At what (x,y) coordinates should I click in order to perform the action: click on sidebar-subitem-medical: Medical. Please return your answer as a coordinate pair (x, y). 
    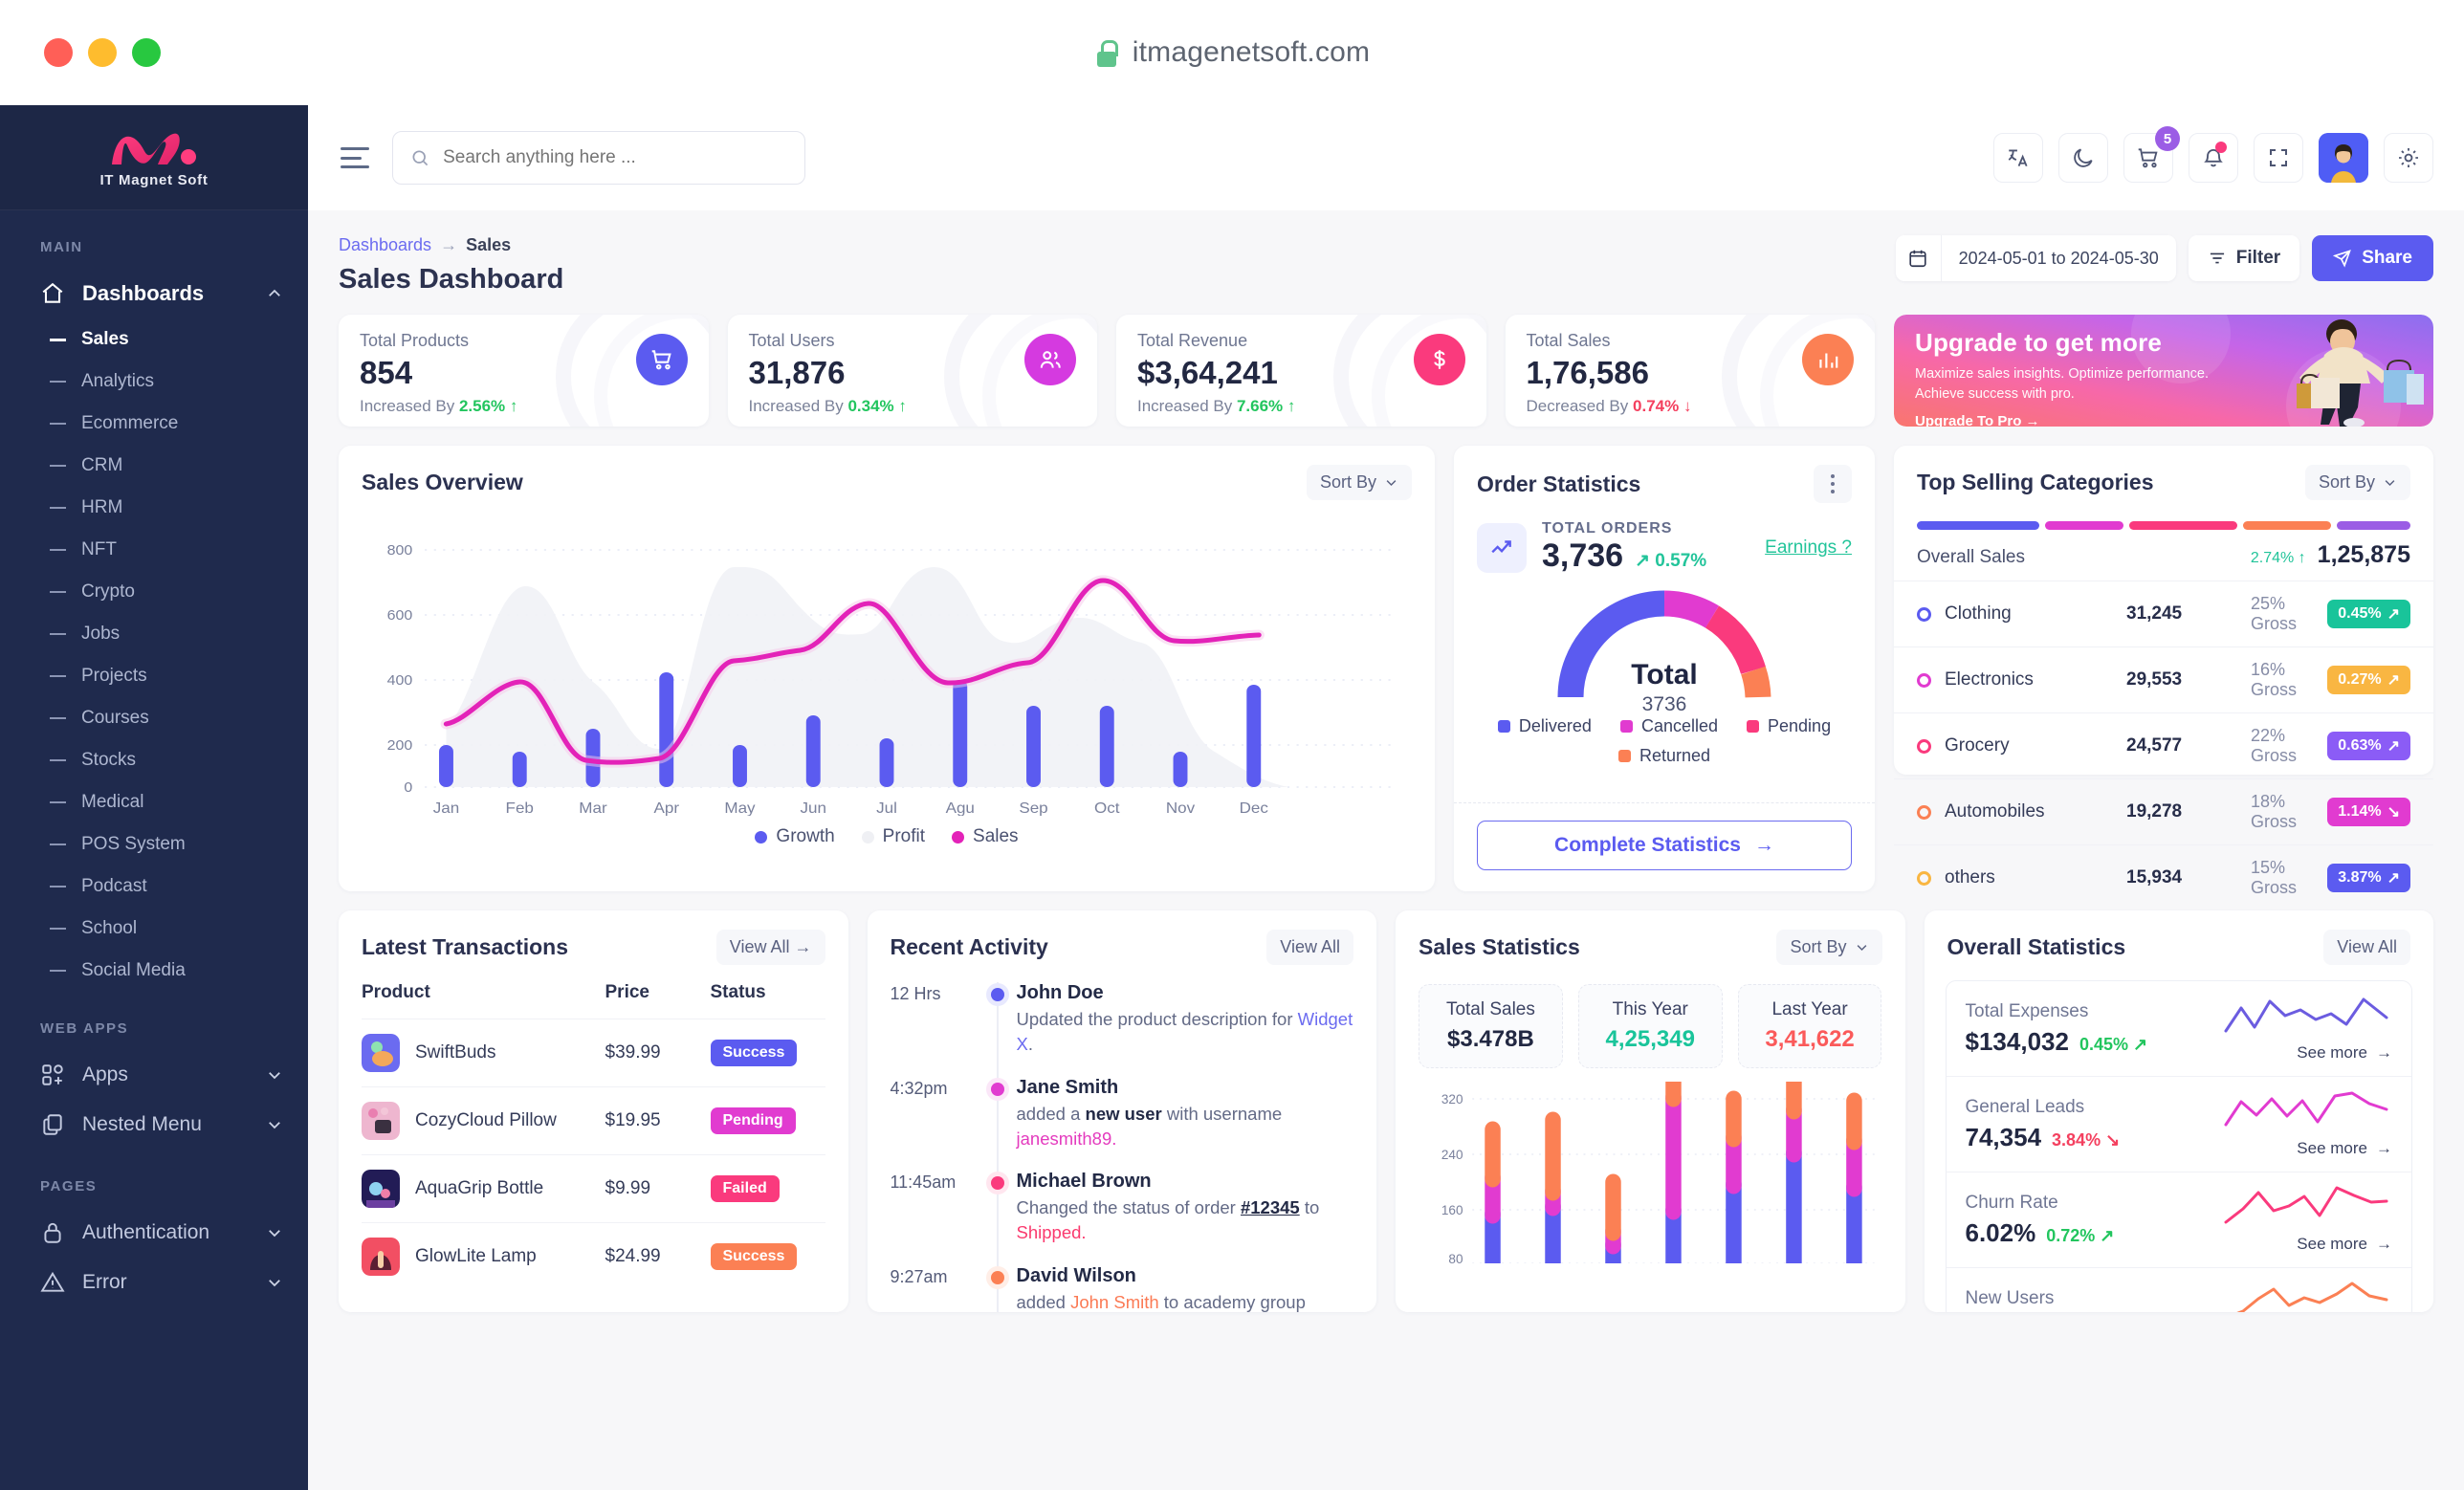
    Looking at the image, I should click on (154, 802).